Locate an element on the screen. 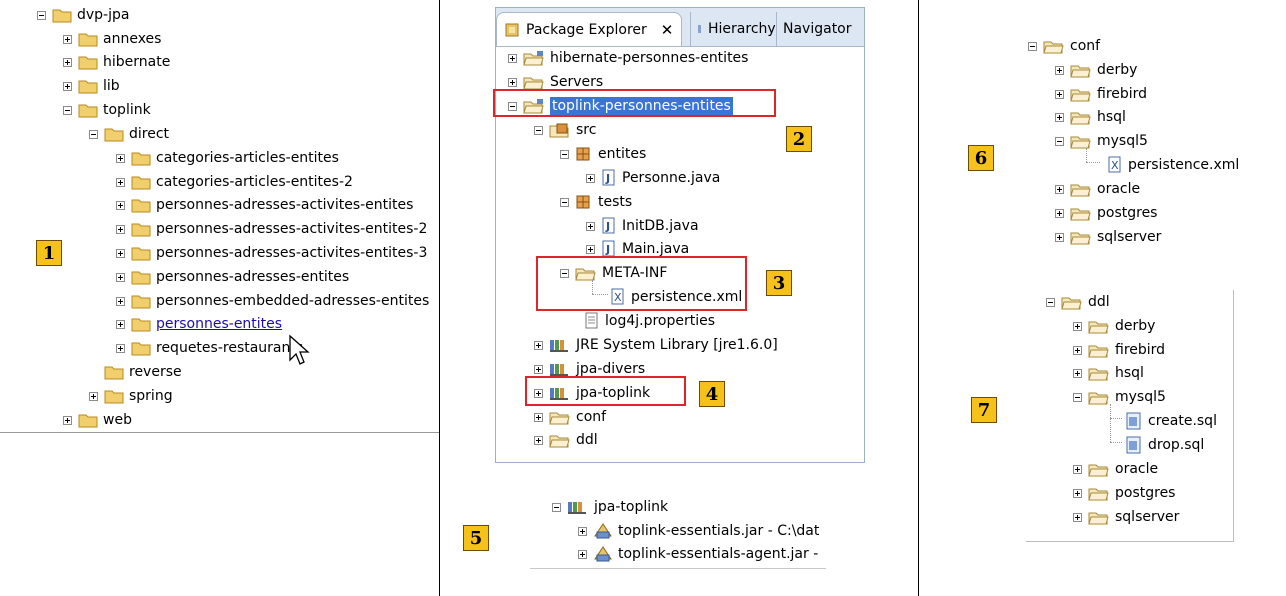  tree-row: ddl is located at coordinates (1078, 302).